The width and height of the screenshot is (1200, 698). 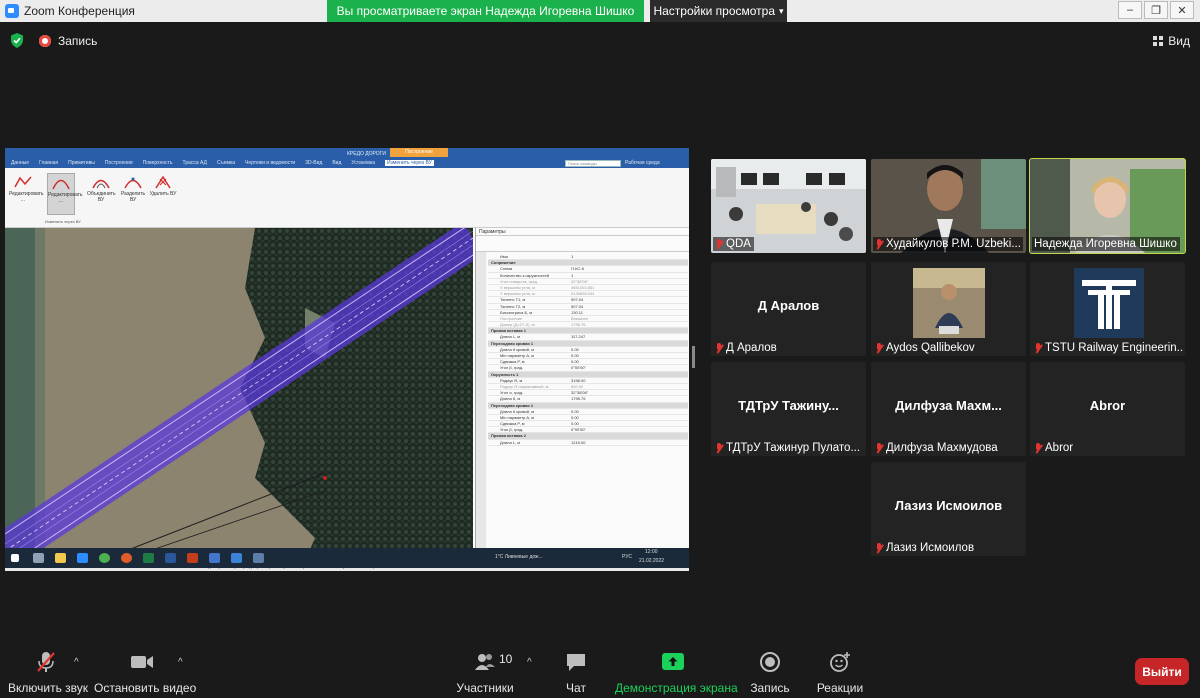 What do you see at coordinates (170, 558) in the screenshot?
I see `word-icon` at bounding box center [170, 558].